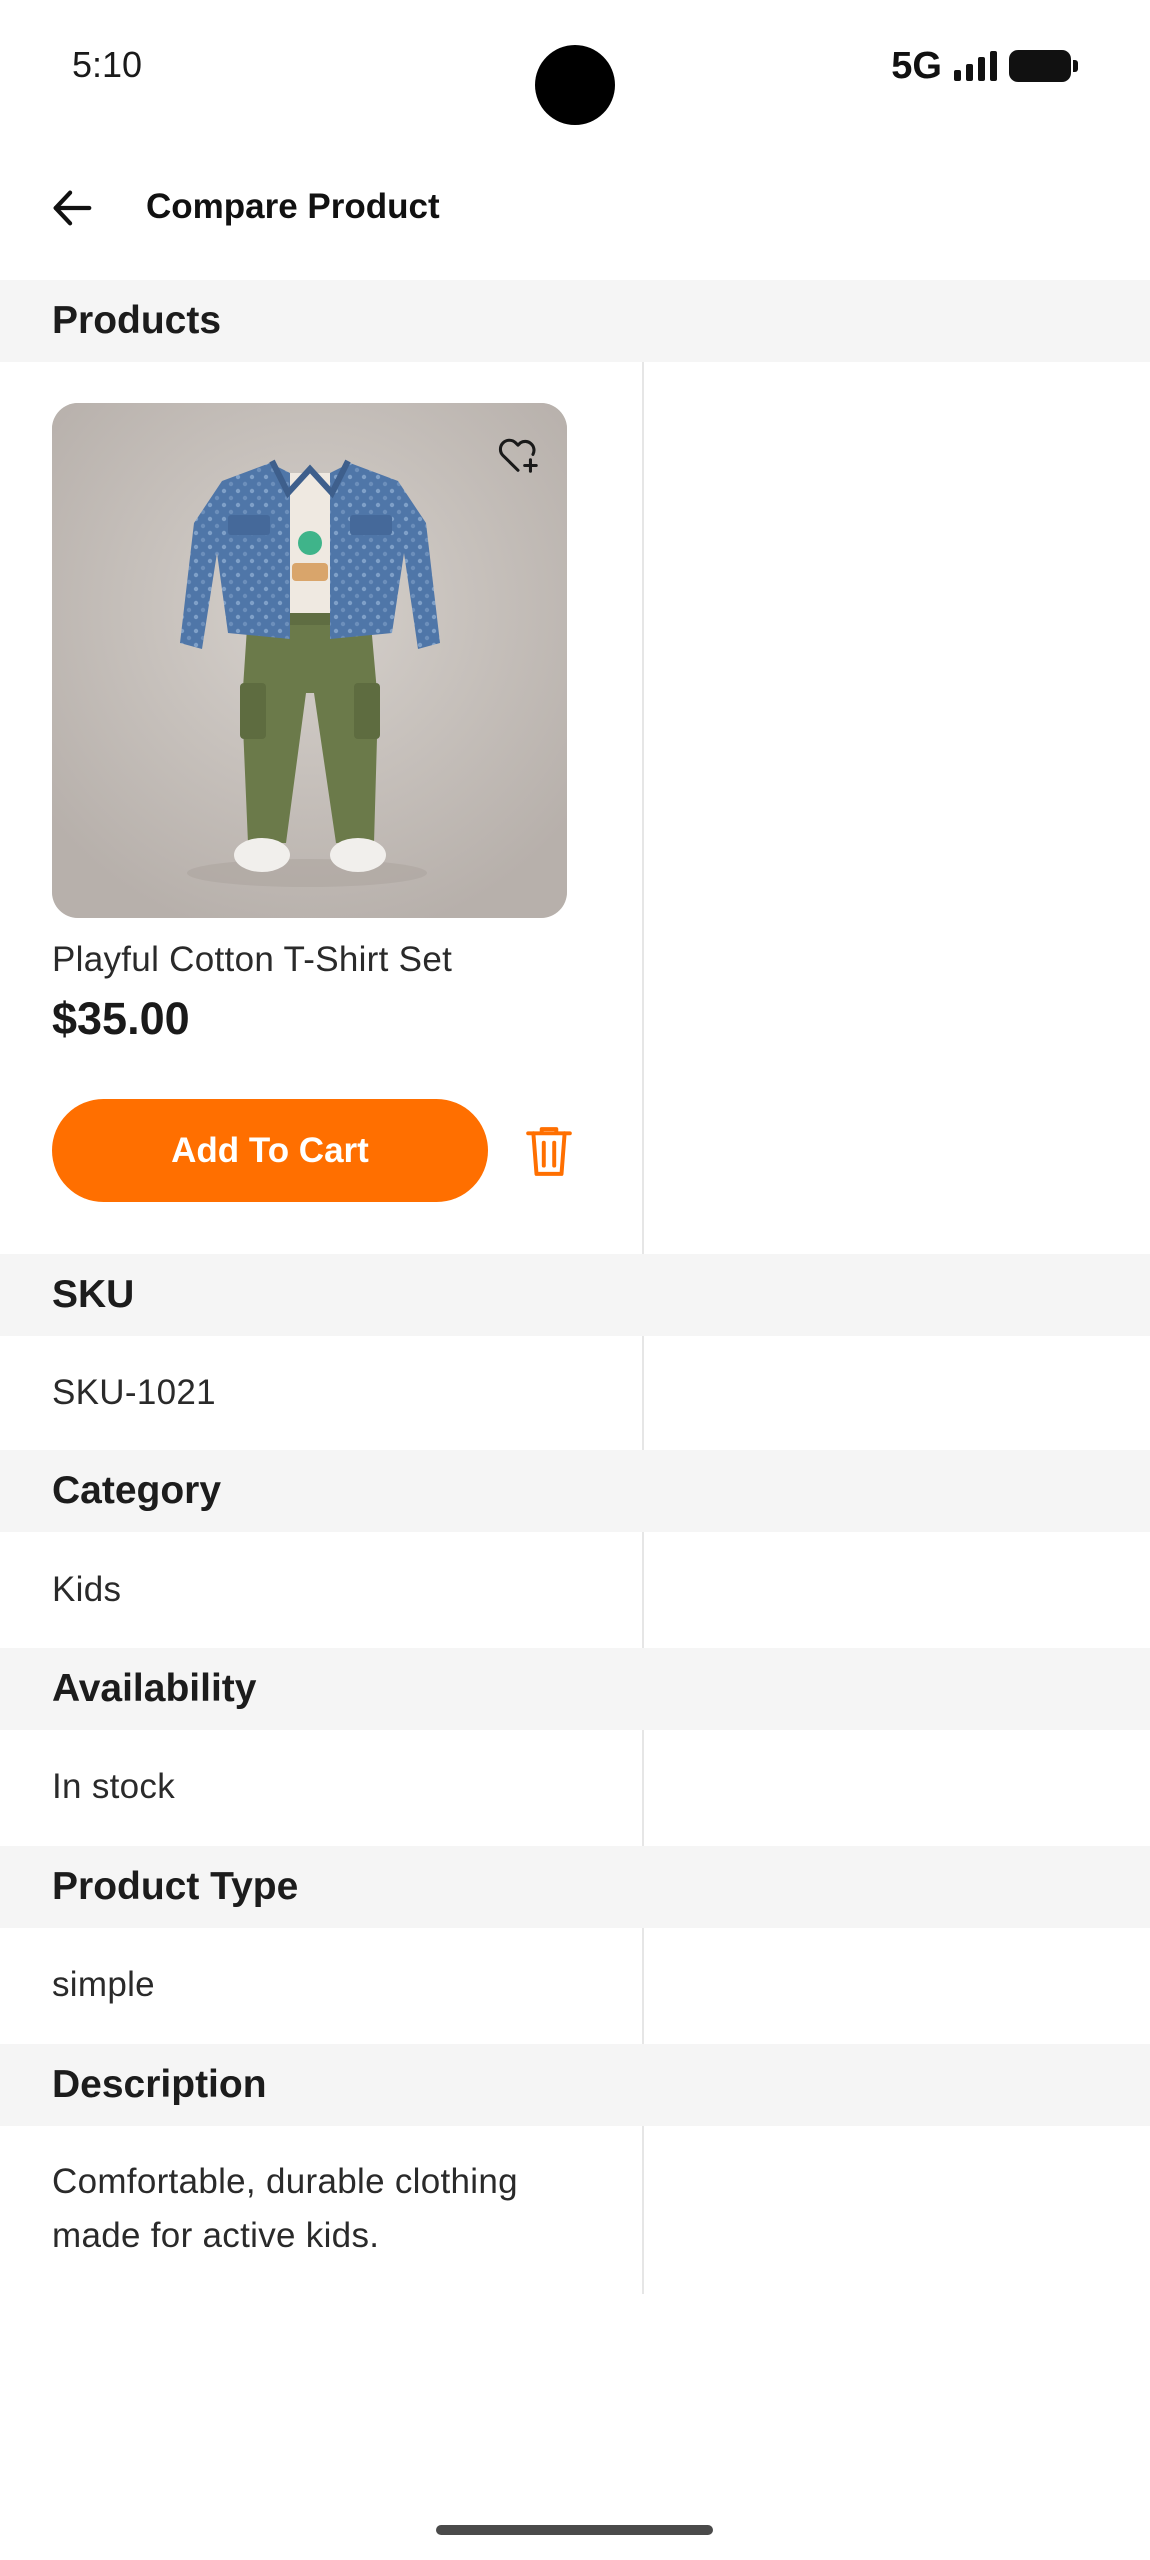  Describe the element at coordinates (270, 1150) in the screenshot. I see `add-to-cart-button: Add To Cart` at that location.